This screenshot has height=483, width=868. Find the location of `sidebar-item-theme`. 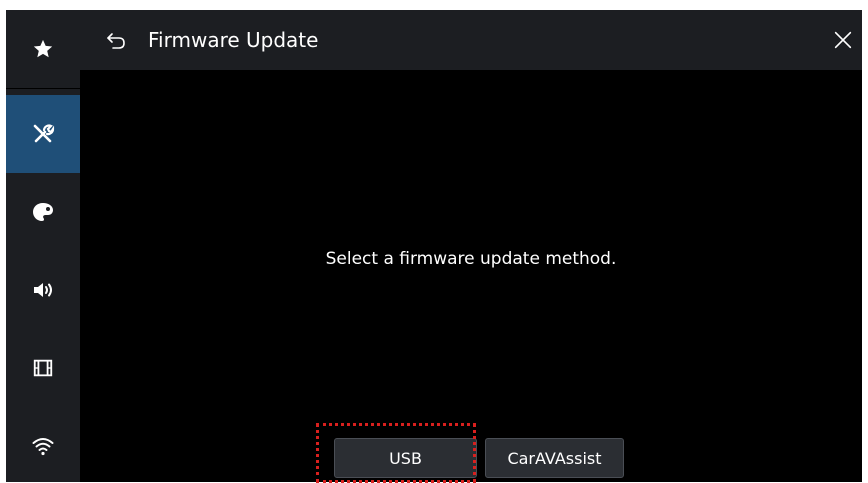

sidebar-item-theme is located at coordinates (43, 212).